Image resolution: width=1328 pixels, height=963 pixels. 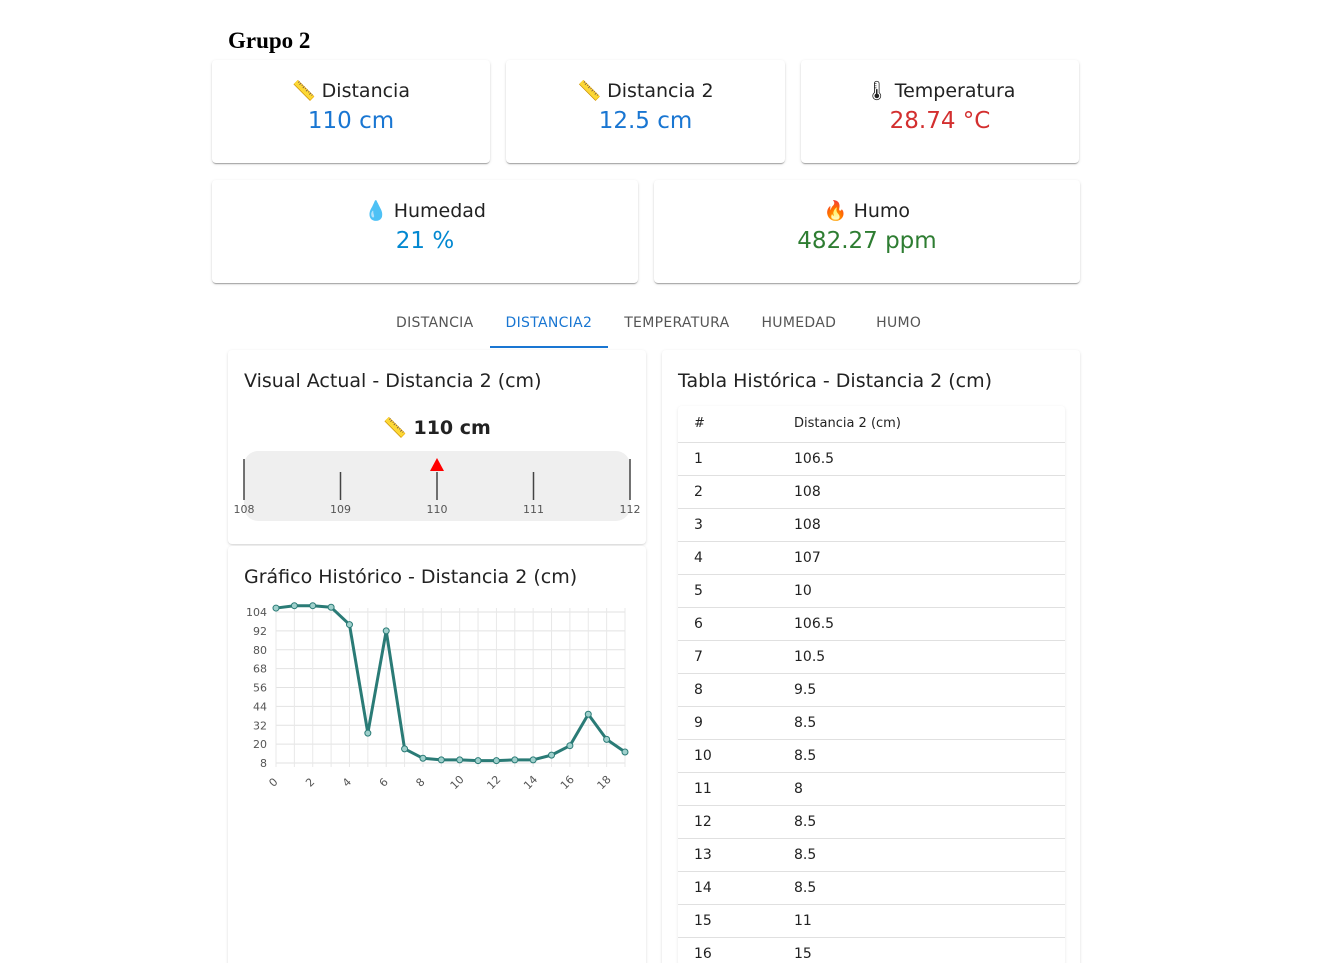 I want to click on x-tick-label: 4, so click(x=347, y=782).